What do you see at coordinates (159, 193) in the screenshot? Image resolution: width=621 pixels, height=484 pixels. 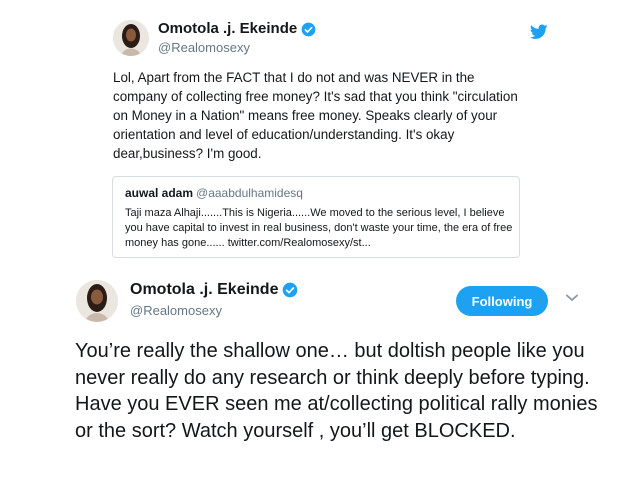 I see `quoted-author-name: auwal adam` at bounding box center [159, 193].